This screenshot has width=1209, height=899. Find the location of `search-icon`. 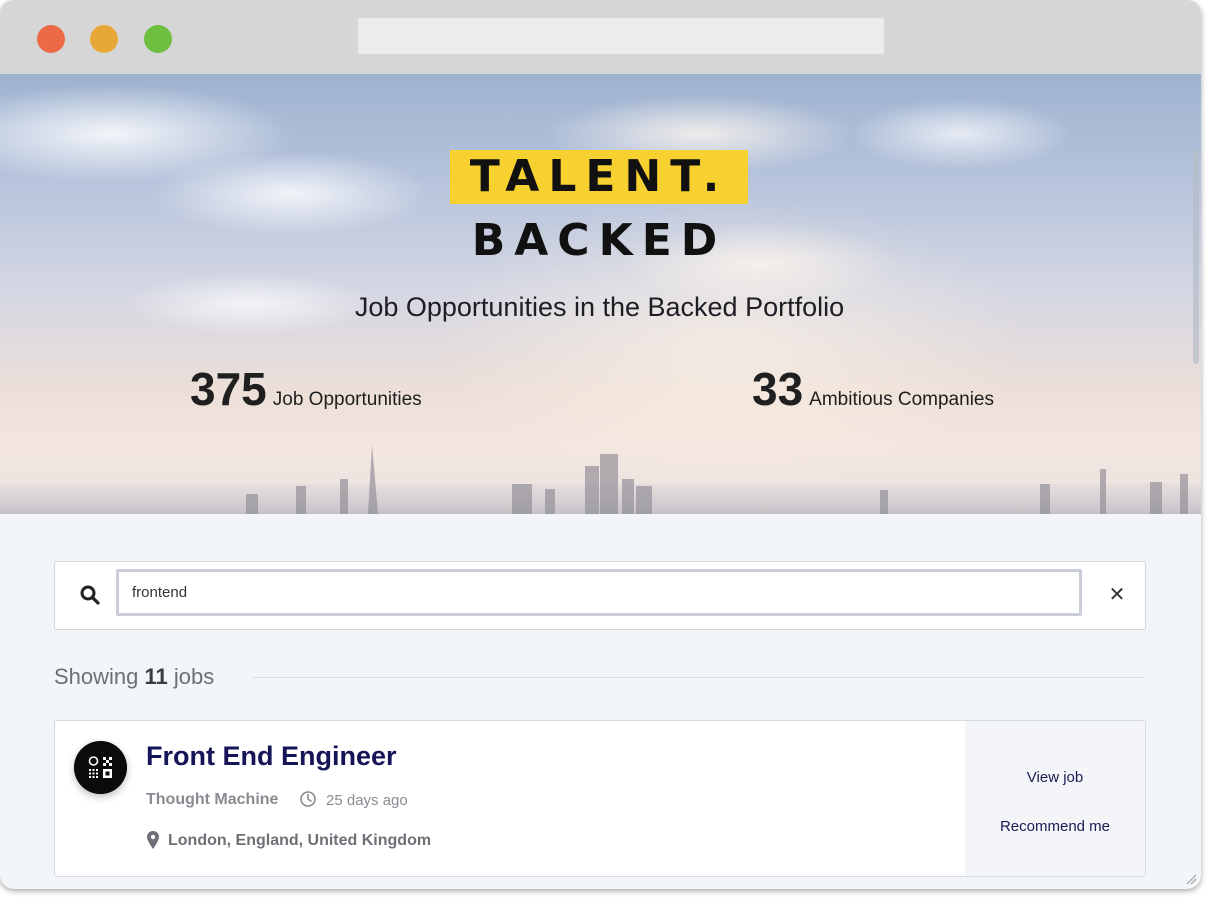

search-icon is located at coordinates (90, 595).